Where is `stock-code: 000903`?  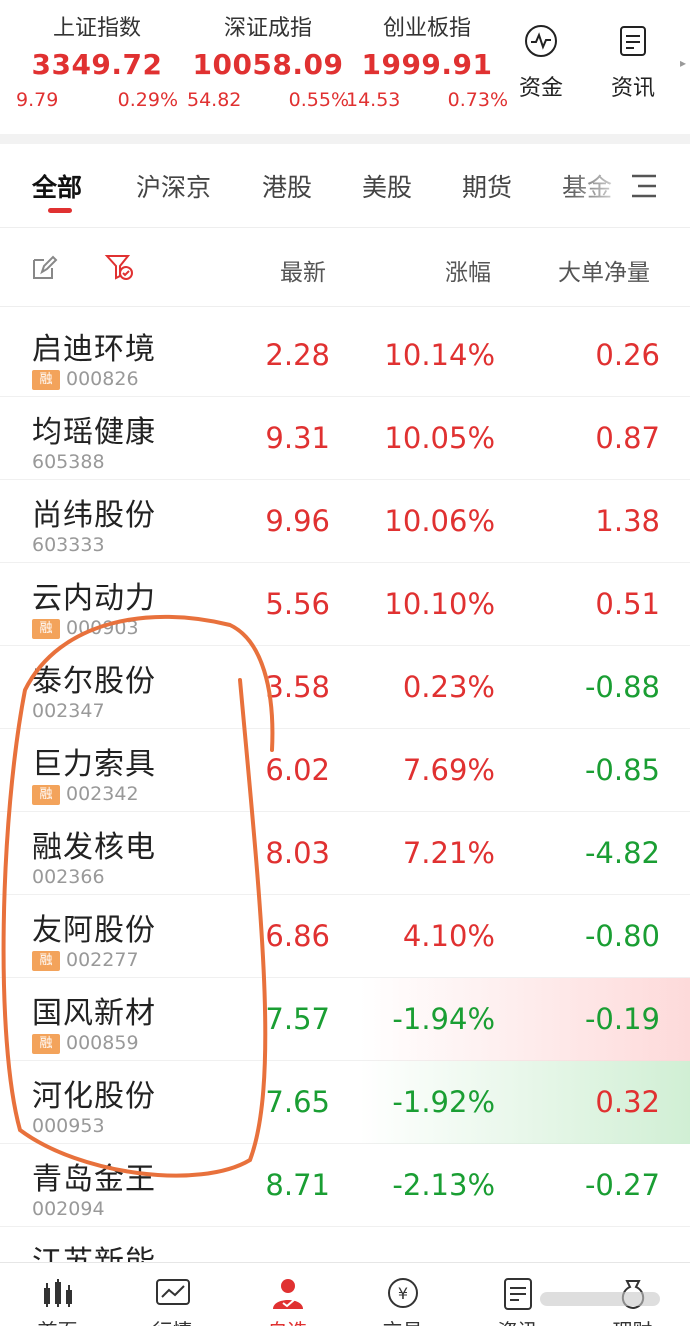 stock-code: 000903 is located at coordinates (102, 628).